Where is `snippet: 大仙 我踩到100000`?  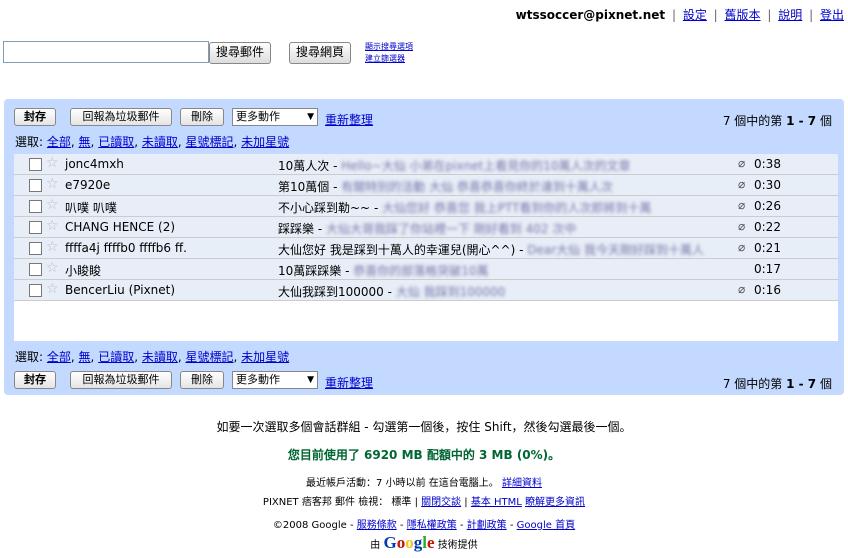 snippet: 大仙 我踩到100000 is located at coordinates (450, 292).